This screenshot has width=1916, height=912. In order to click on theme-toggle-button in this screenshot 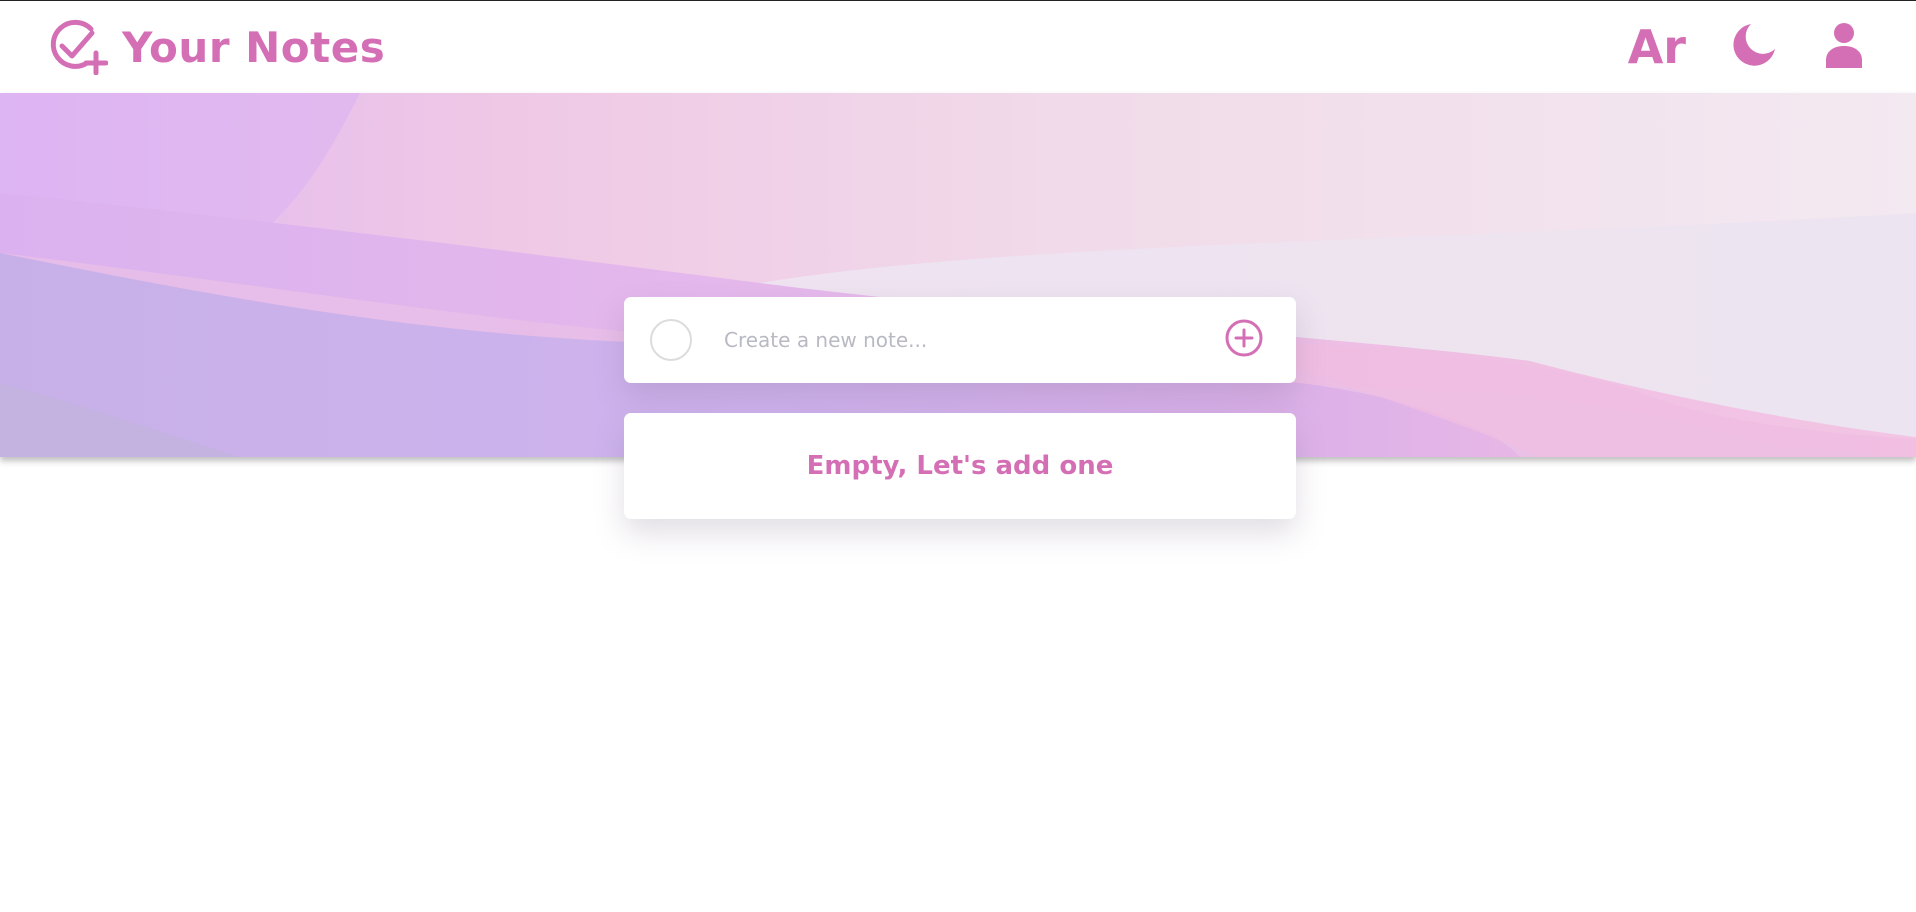, I will do `click(1754, 47)`.